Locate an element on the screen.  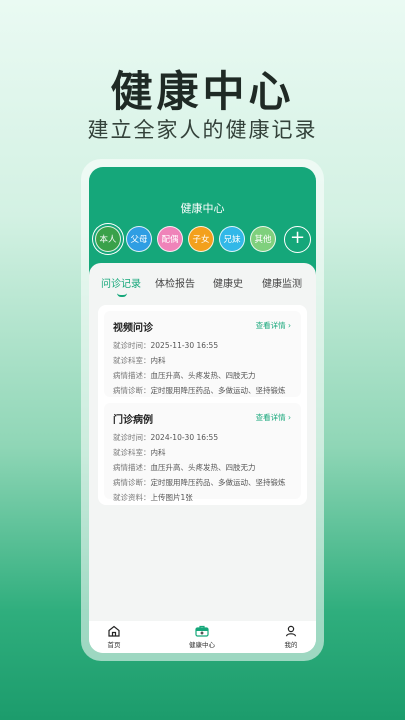
hero-title: 健康中心 is located at coordinates (202, 91).